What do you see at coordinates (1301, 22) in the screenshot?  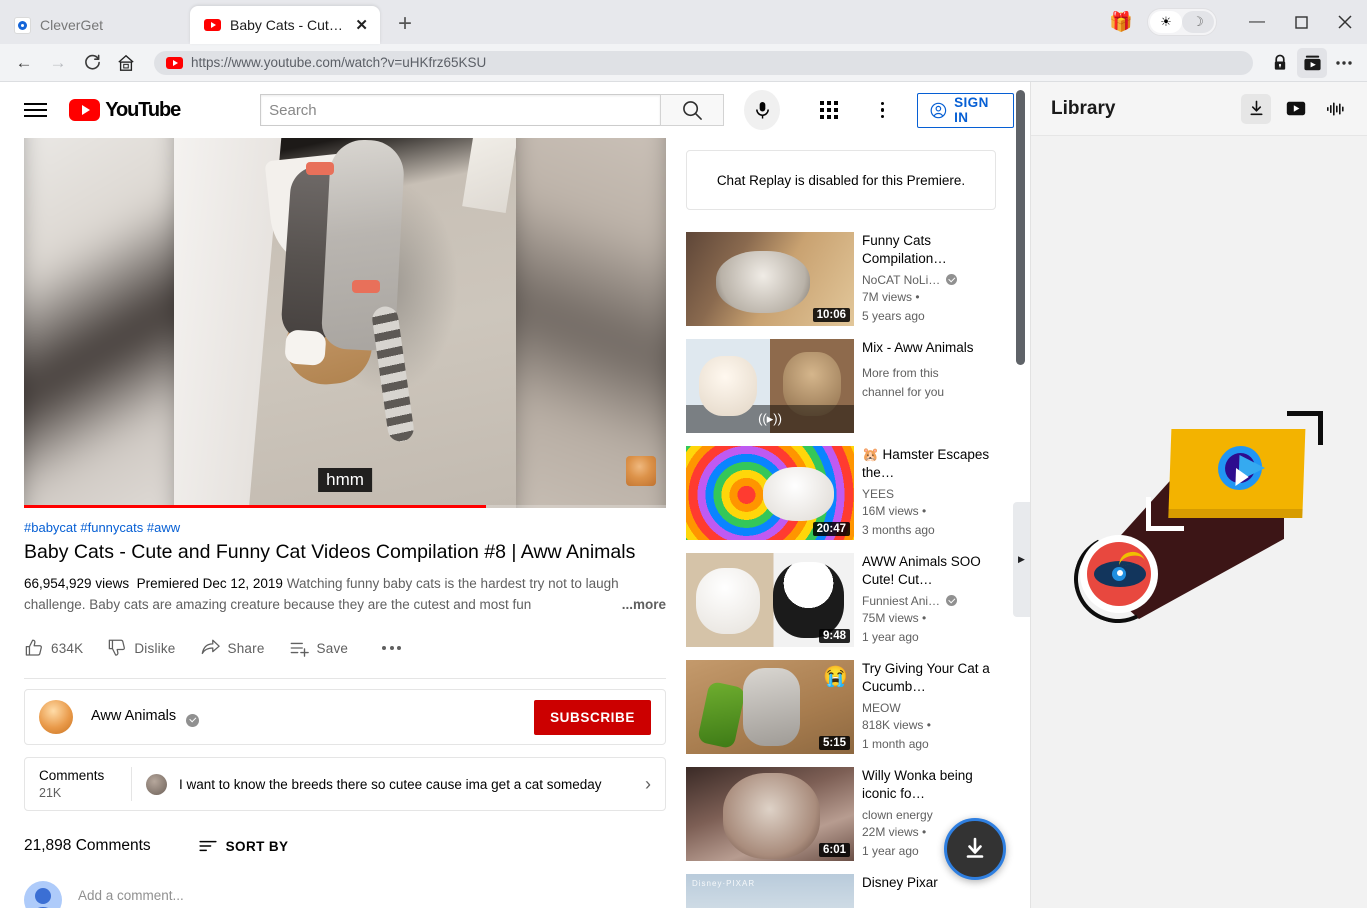 I see `maximize-button` at bounding box center [1301, 22].